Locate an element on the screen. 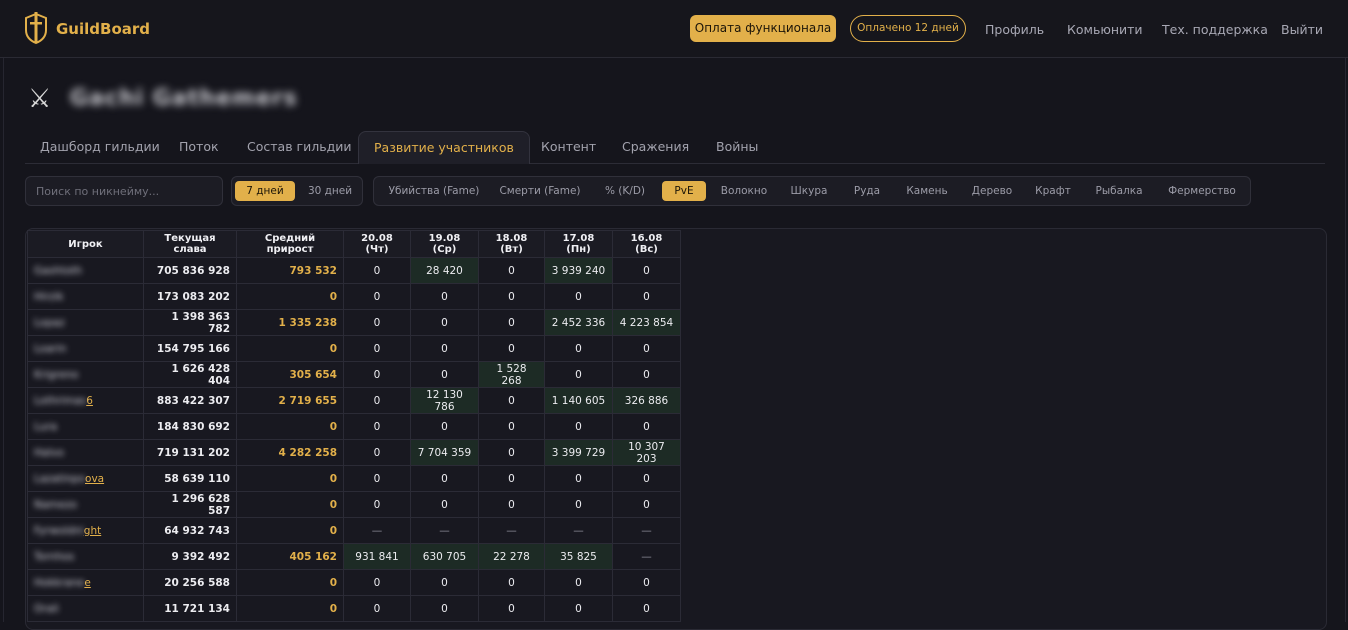  player-nickname-tail: e is located at coordinates (87, 583).